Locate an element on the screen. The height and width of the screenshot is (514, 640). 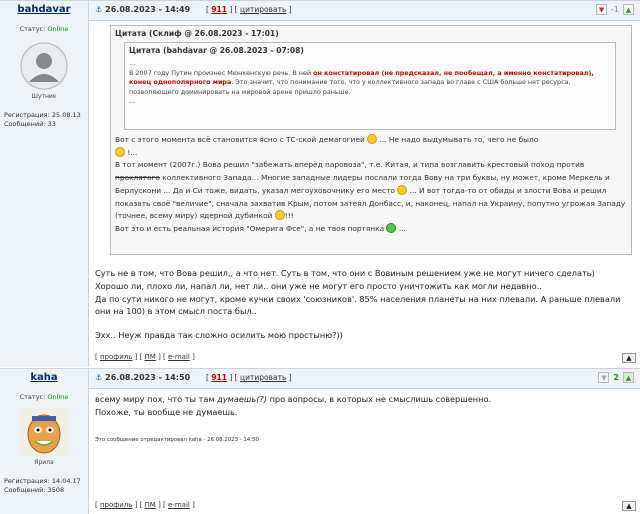
rating-box: ▼ 2 ▲ is located at coordinates (616, 377).